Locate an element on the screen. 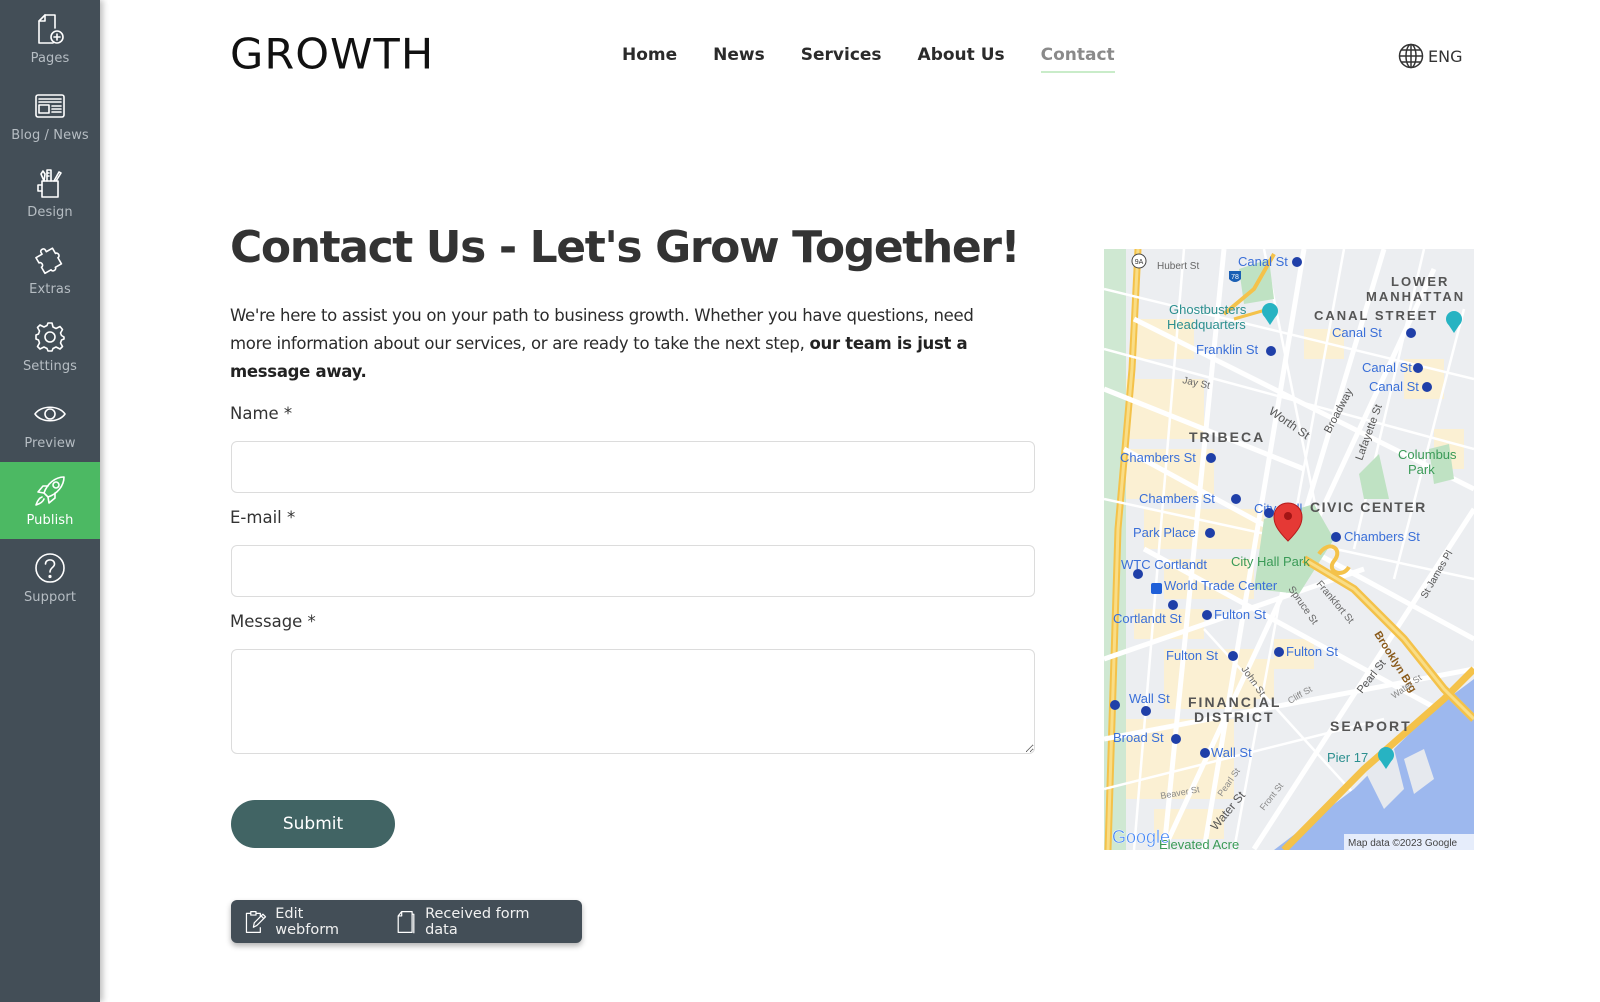 The image size is (1600, 1002). submit-button: Submit is located at coordinates (313, 824).